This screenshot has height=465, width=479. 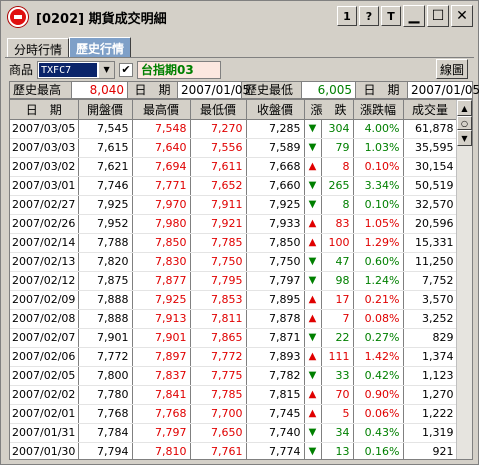 What do you see at coordinates (21, 70) in the screenshot?
I see `product-label: 商品` at bounding box center [21, 70].